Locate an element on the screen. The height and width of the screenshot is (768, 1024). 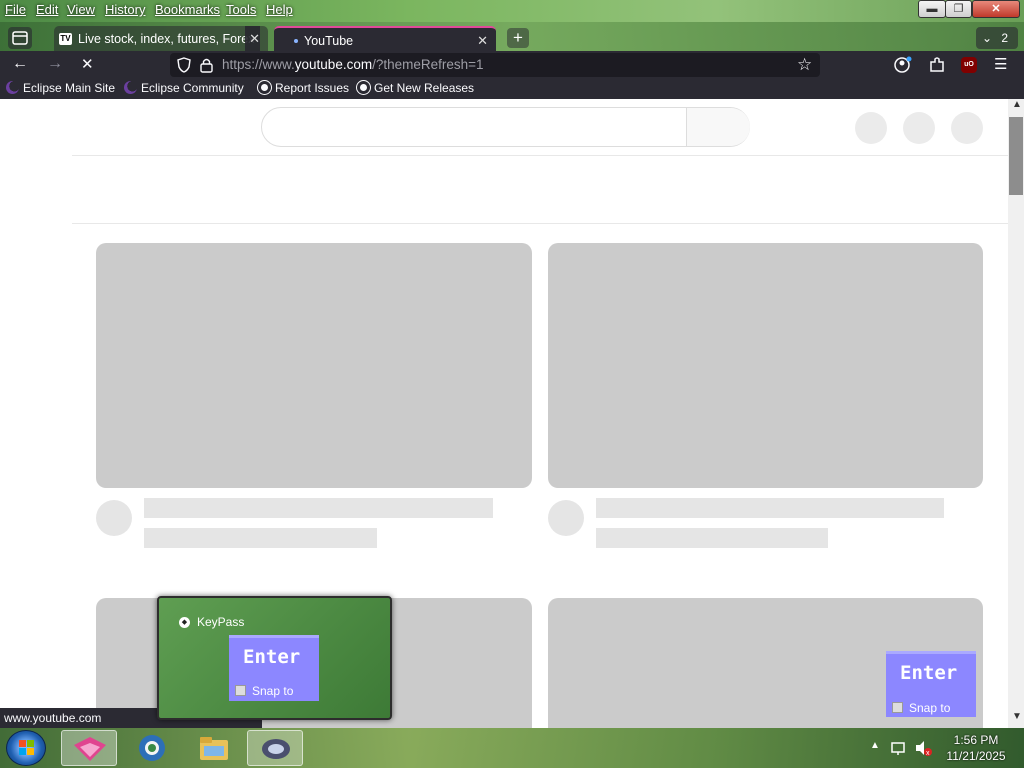
tab-youtube: YouTube ✕ is located at coordinates (385, 39).